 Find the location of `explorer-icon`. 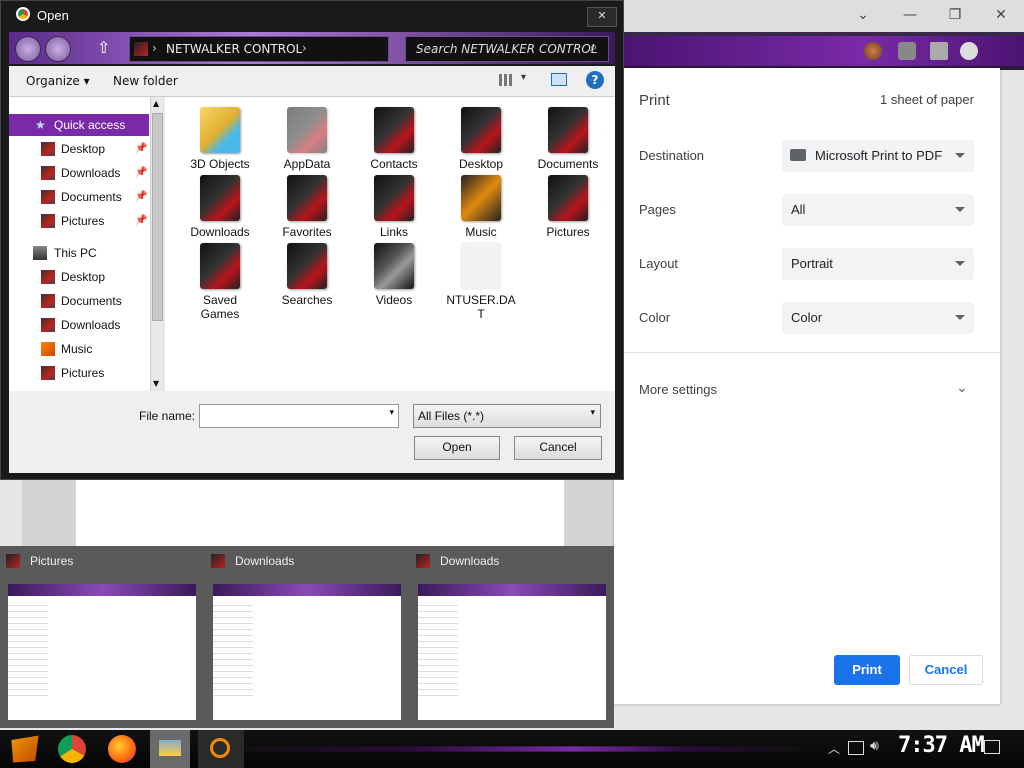

explorer-icon is located at coordinates (170, 749).